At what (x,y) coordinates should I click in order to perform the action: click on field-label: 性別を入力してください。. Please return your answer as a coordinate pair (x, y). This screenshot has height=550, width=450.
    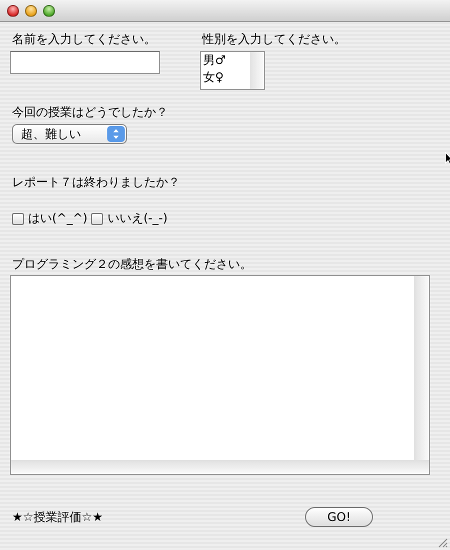
    Looking at the image, I should click on (273, 39).